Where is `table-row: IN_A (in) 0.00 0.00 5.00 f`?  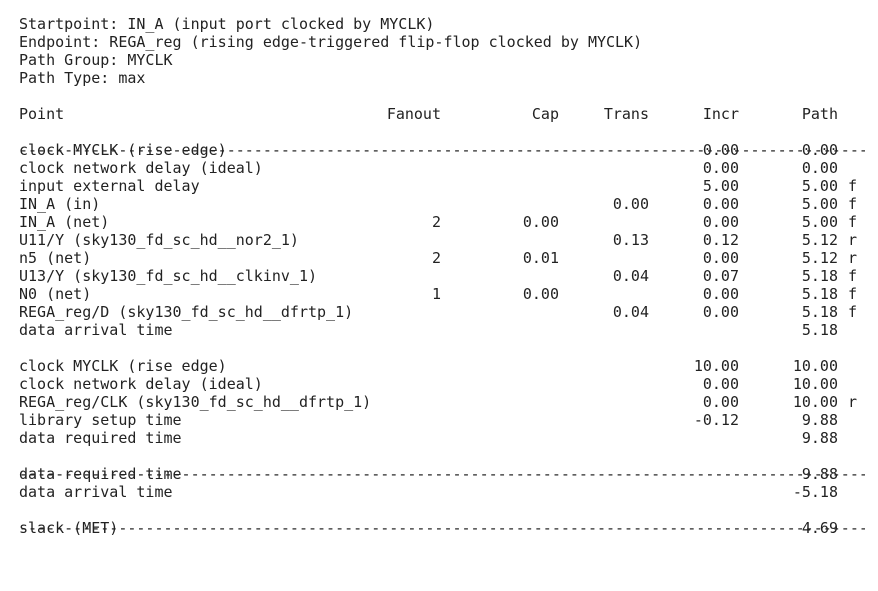 table-row: IN_A (in) 0.00 0.00 5.00 f is located at coordinates (439, 204).